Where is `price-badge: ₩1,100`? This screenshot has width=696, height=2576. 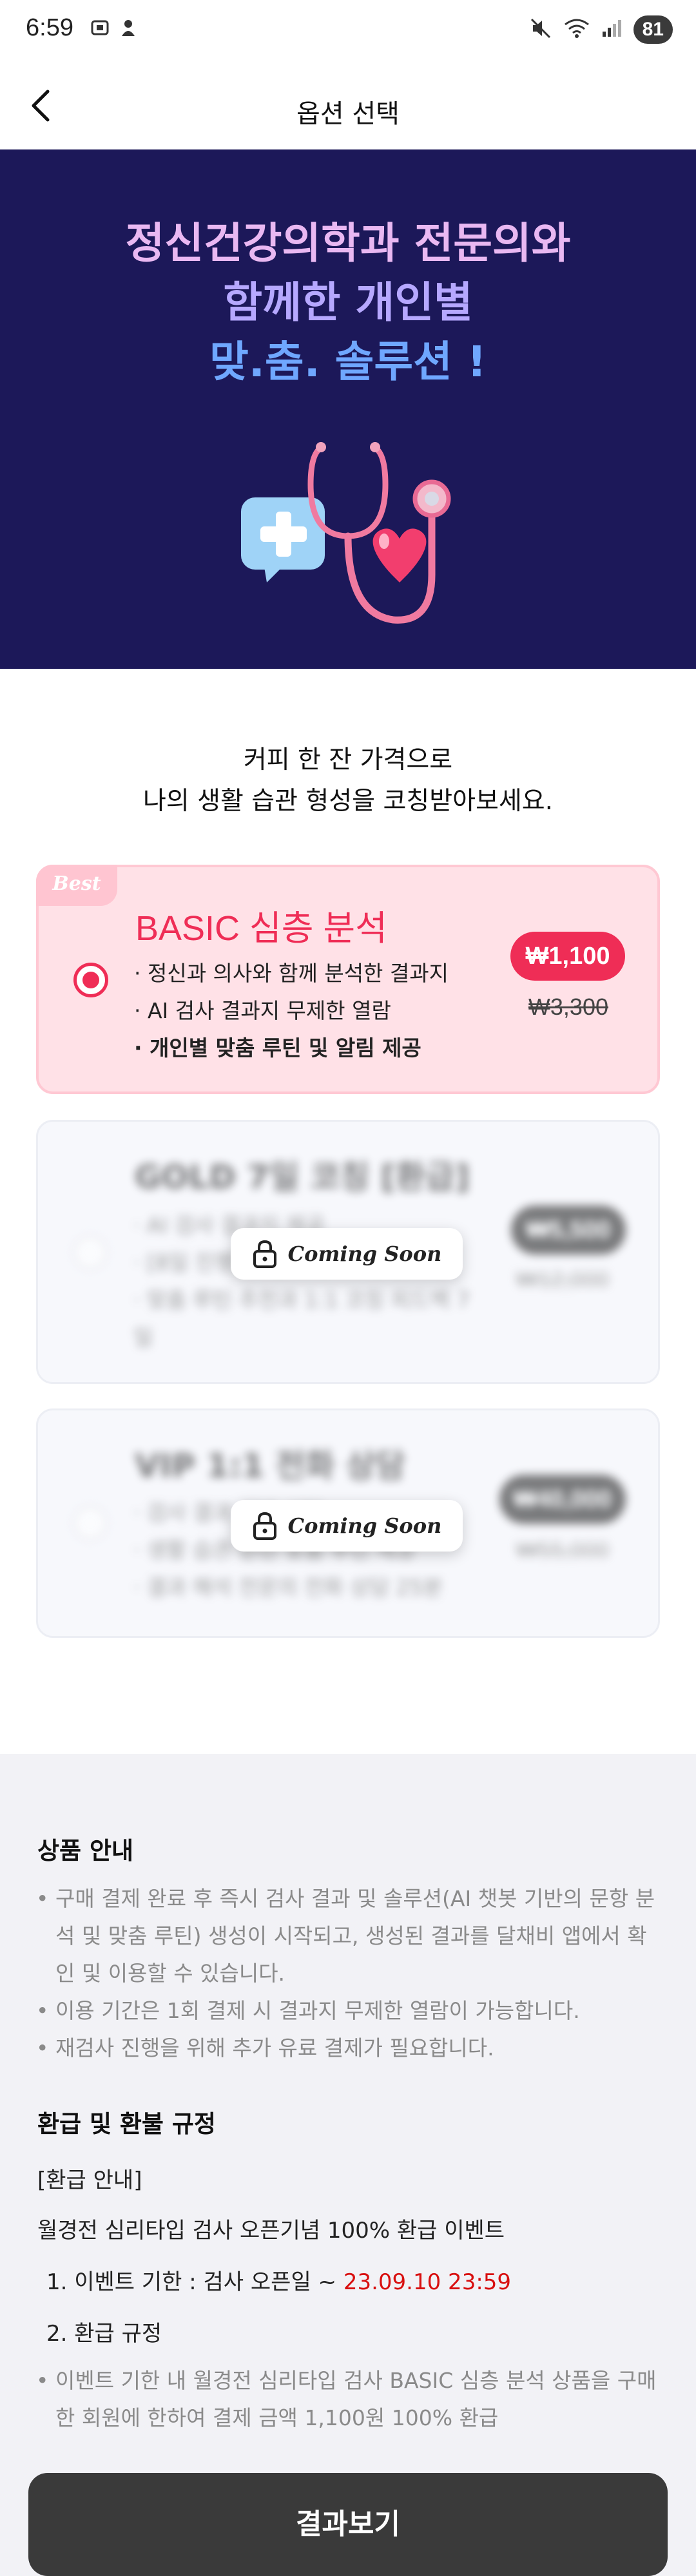 price-badge: ₩1,100 is located at coordinates (567, 956).